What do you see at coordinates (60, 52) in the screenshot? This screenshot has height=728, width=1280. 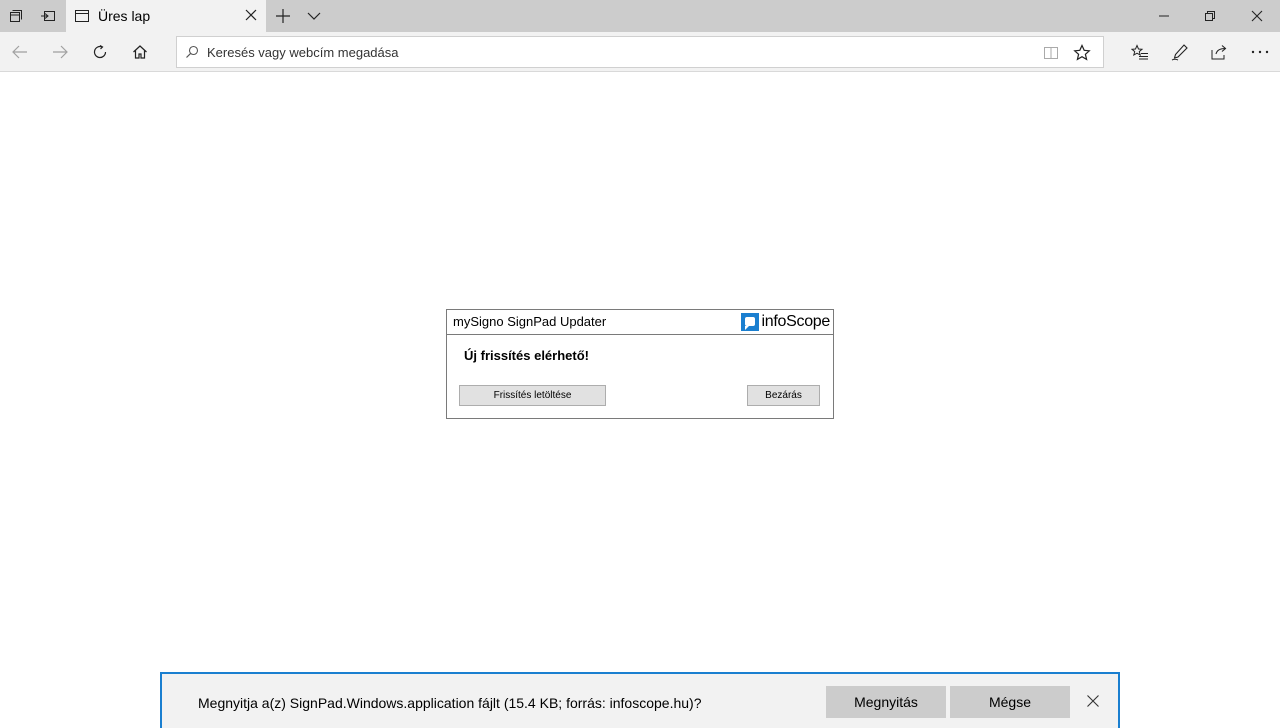 I see `forward-arrow-icon` at bounding box center [60, 52].